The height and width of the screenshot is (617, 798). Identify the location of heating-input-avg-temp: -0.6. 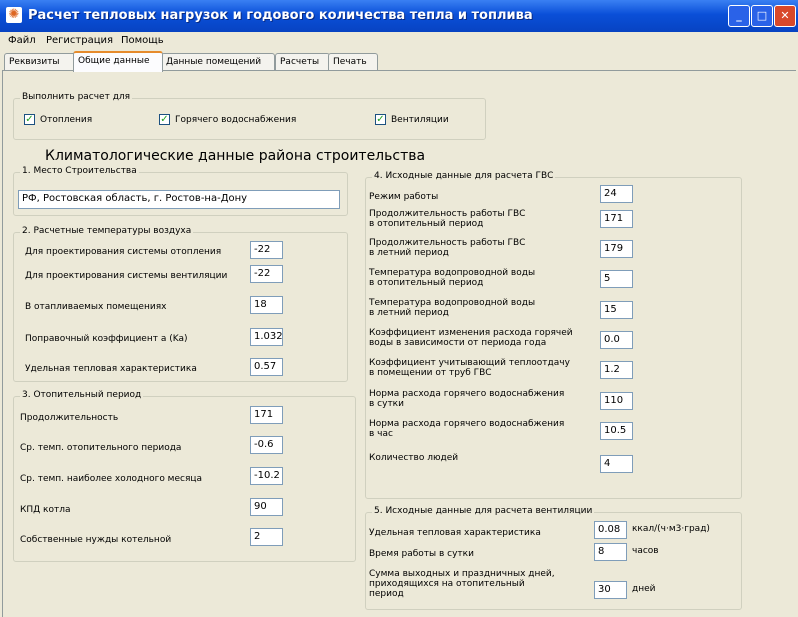
(266, 445).